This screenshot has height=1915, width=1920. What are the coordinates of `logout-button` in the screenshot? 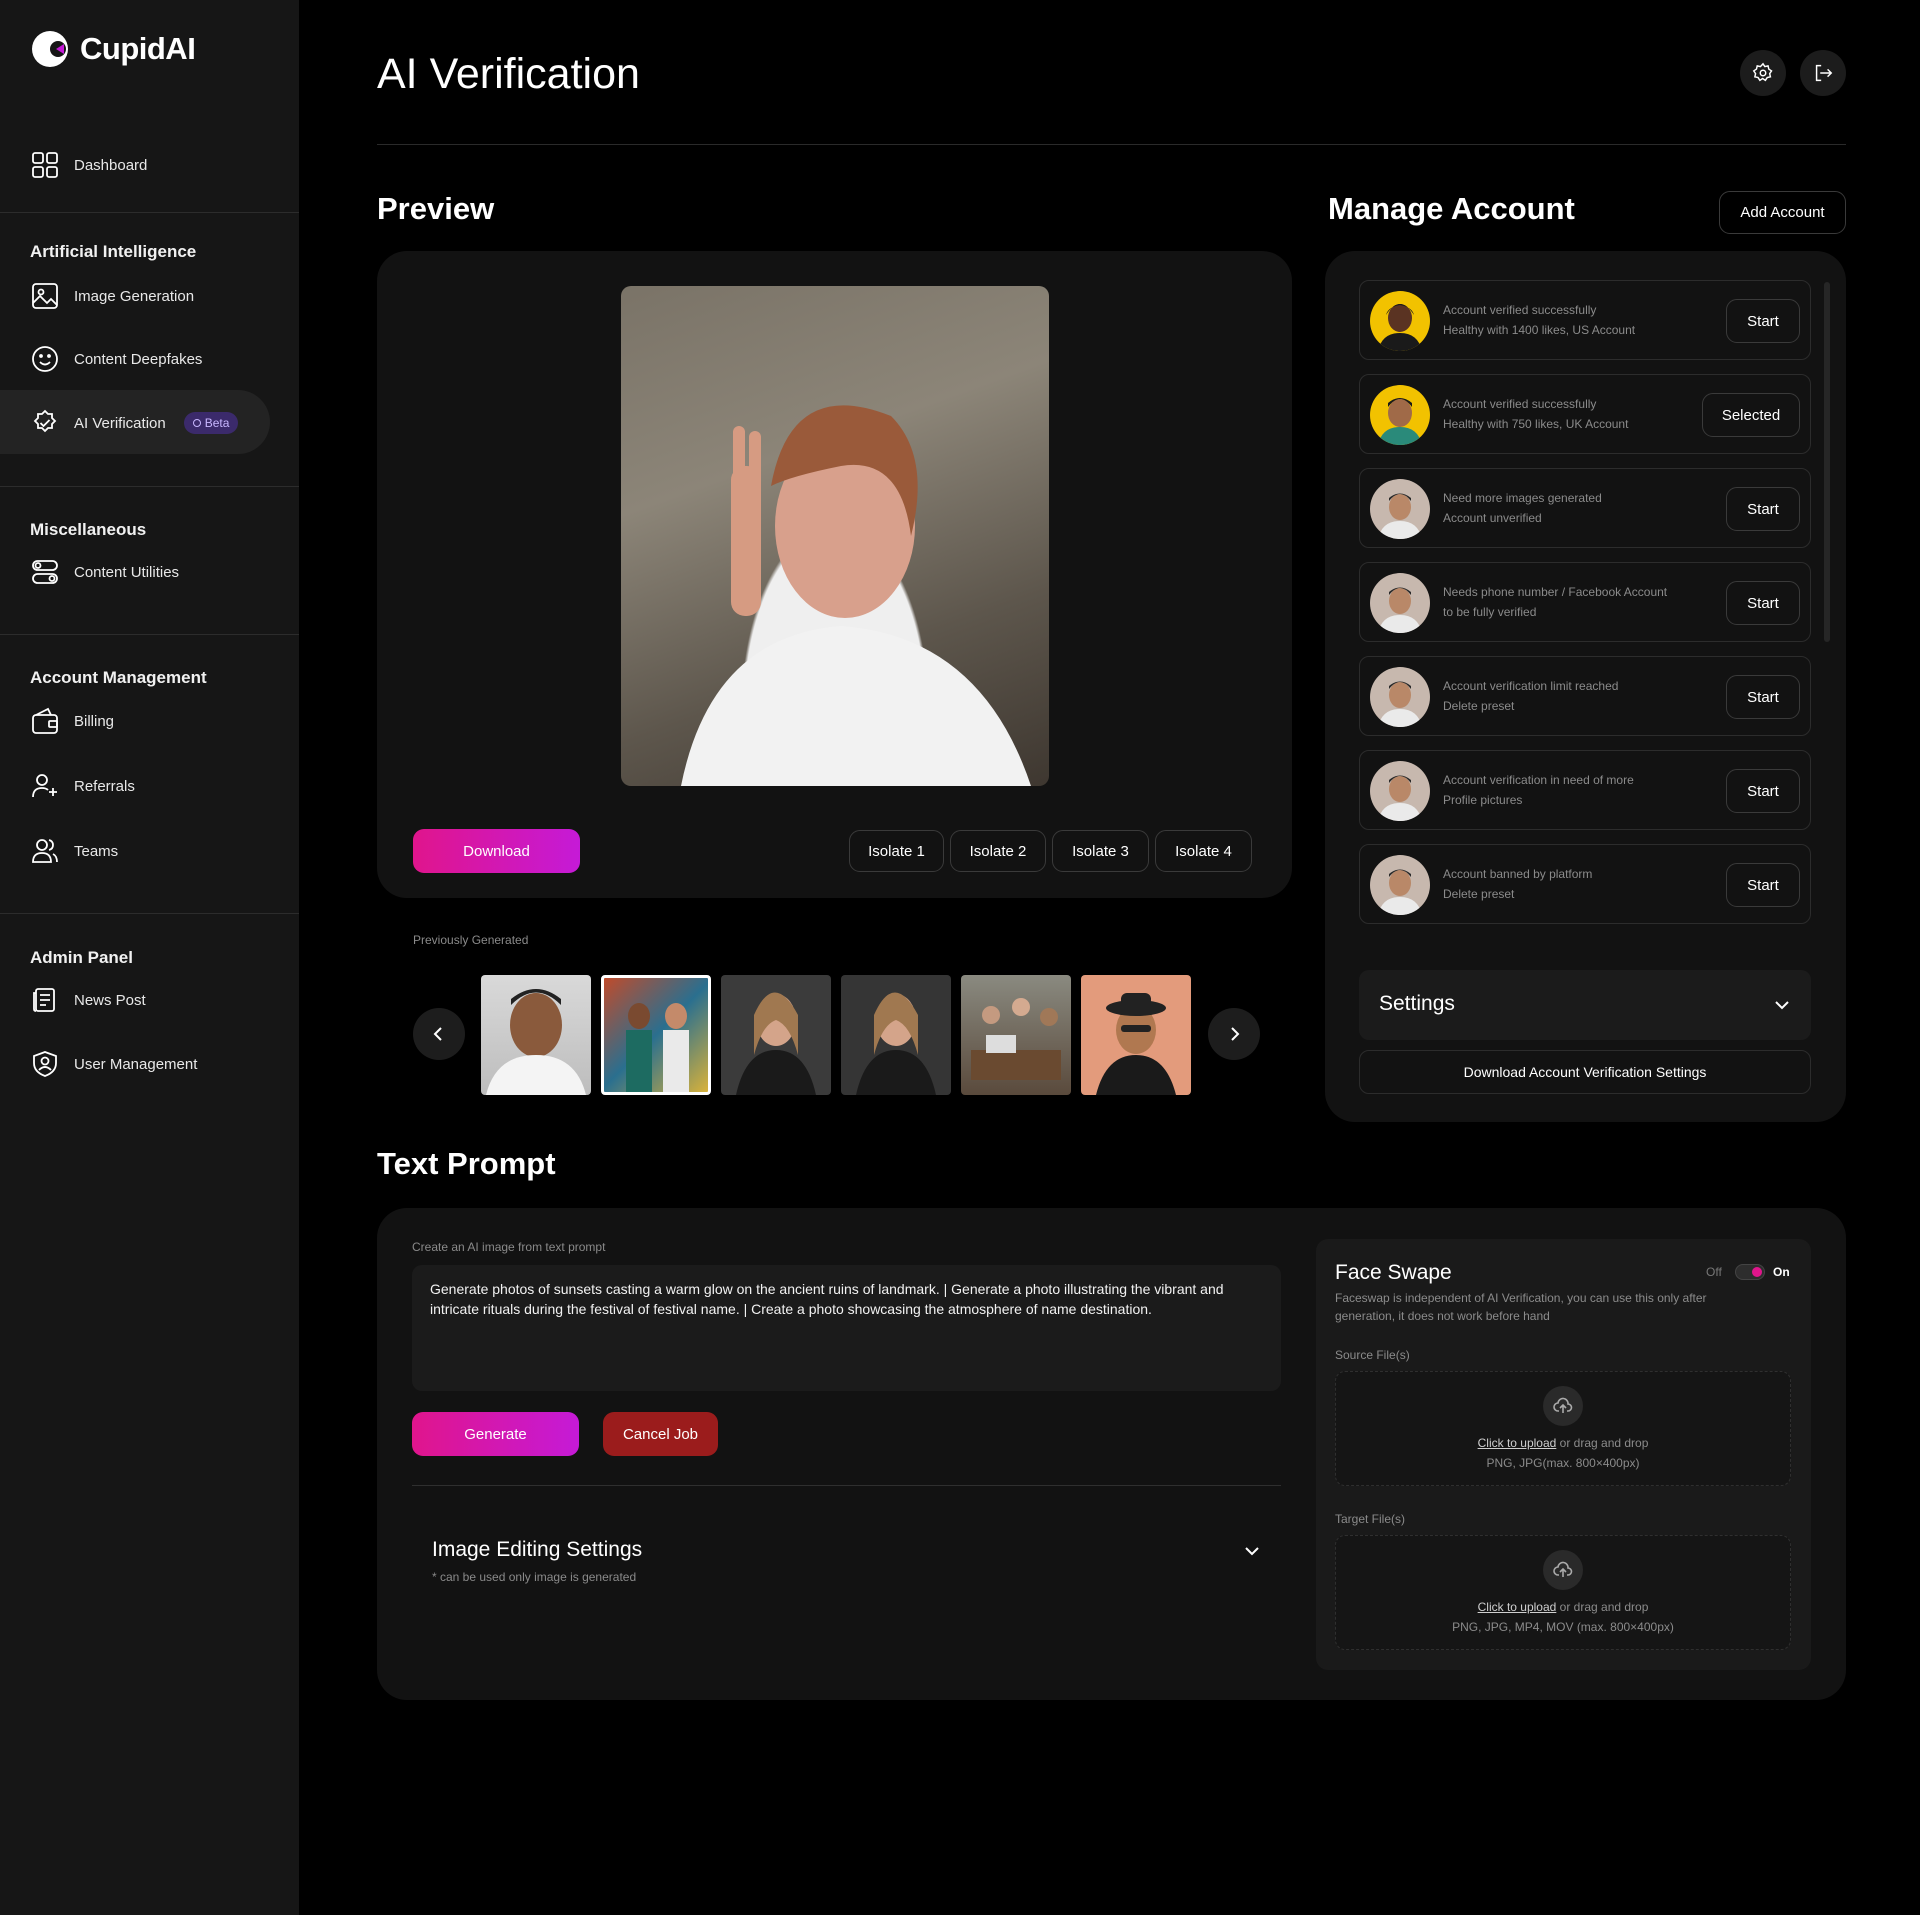 It's located at (1823, 73).